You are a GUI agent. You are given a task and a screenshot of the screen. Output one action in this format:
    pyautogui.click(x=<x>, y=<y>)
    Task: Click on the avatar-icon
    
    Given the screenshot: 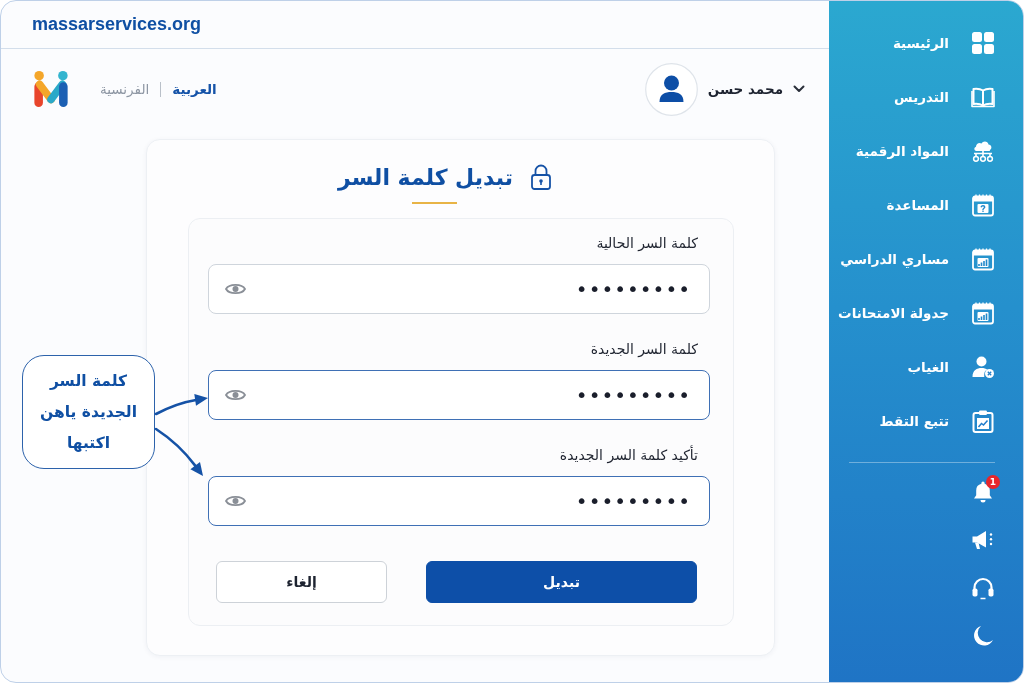 What is the action you would take?
    pyautogui.click(x=671, y=89)
    